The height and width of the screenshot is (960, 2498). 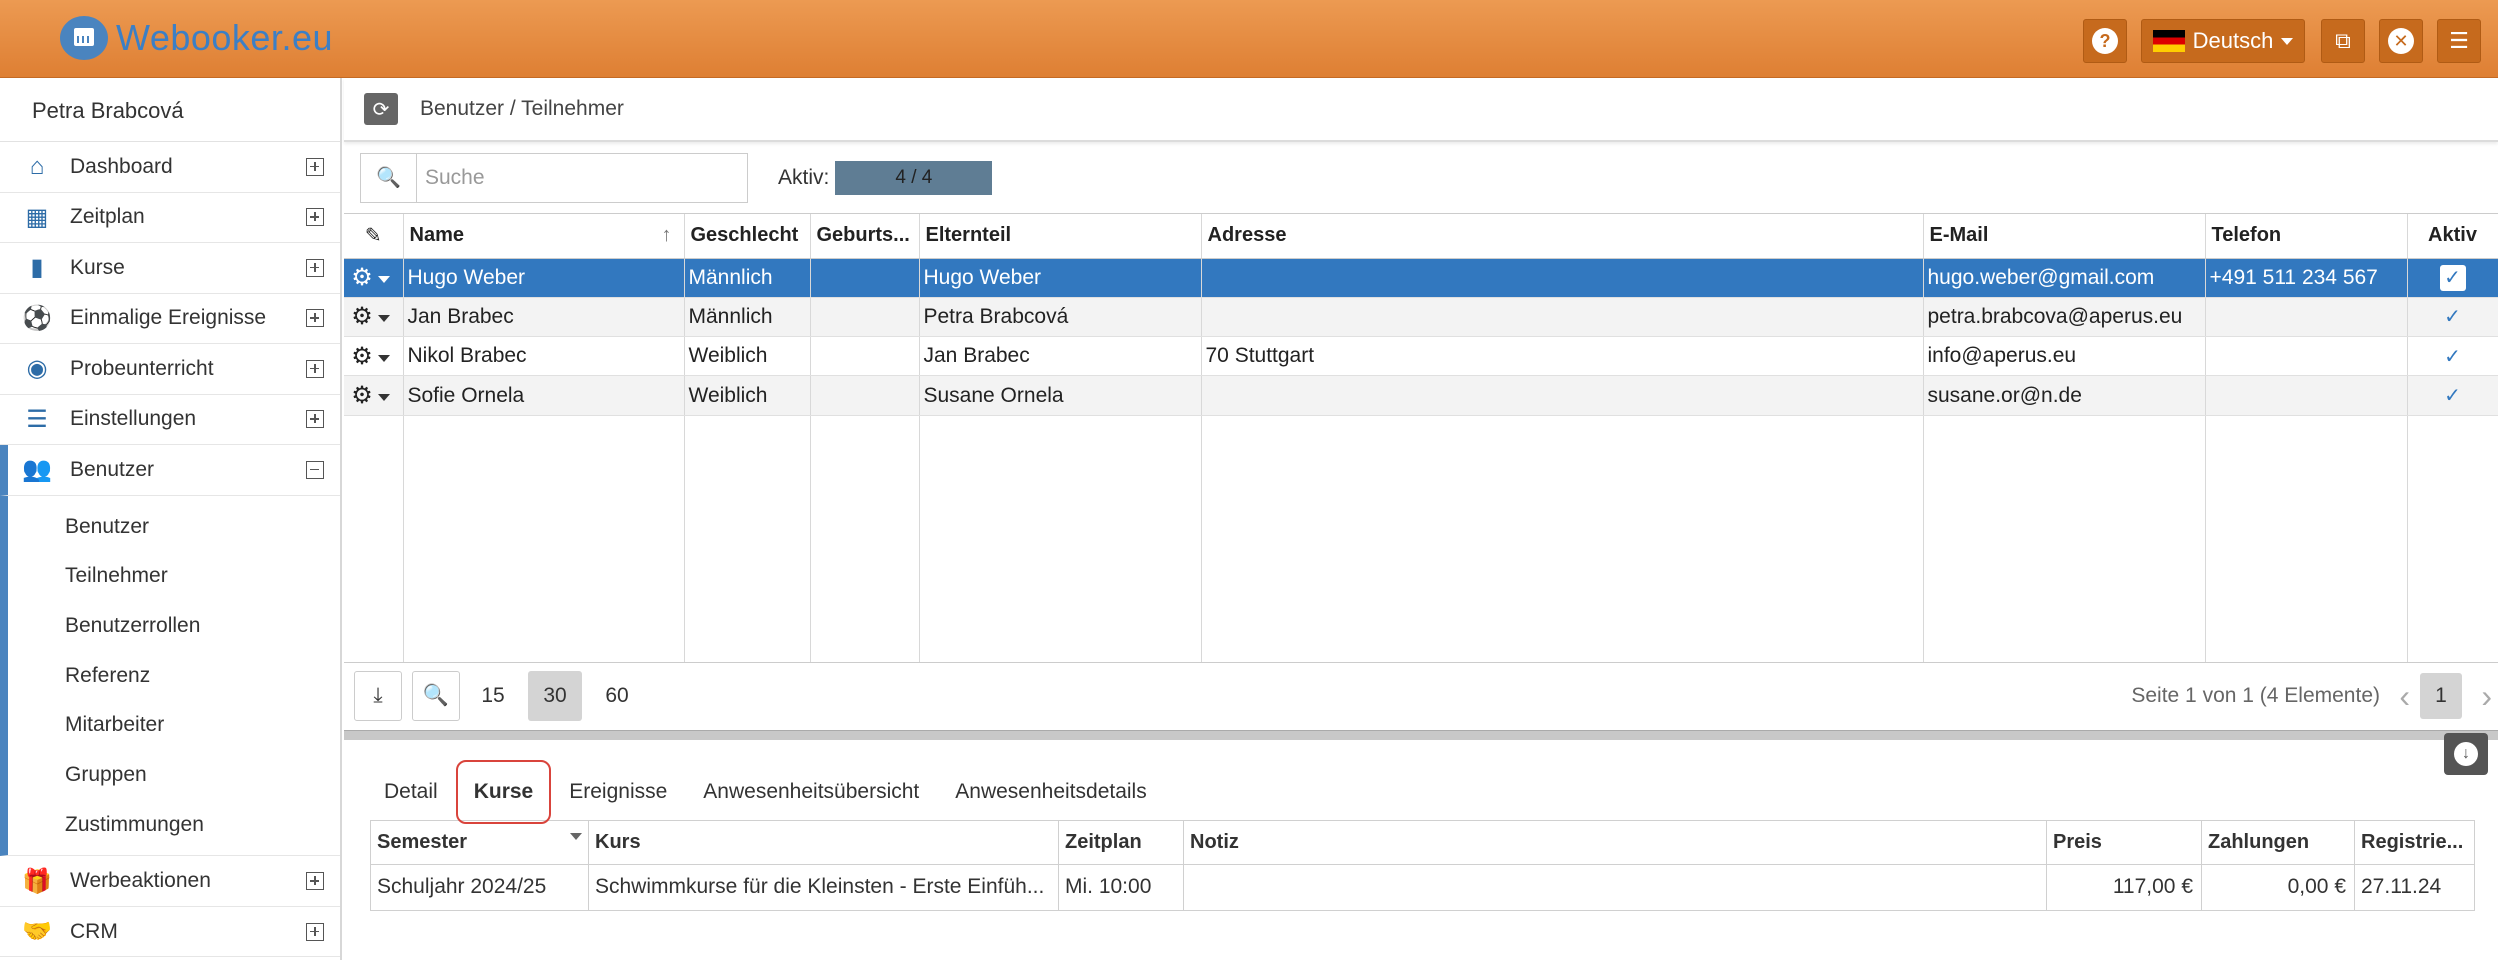 I want to click on sidebar-item-probeunterricht: ◉ Probeunterricht, so click(x=170, y=369).